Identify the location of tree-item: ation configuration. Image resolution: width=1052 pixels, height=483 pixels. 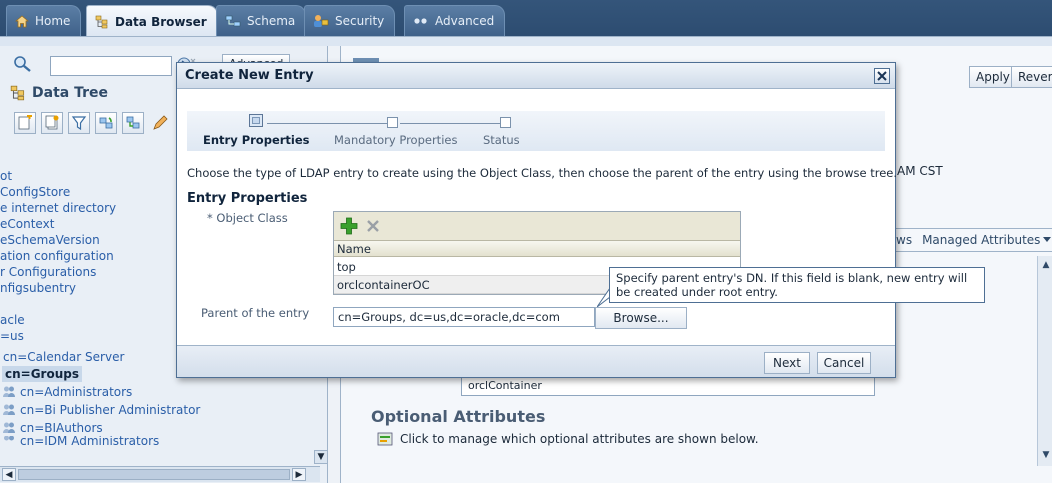
(57, 256).